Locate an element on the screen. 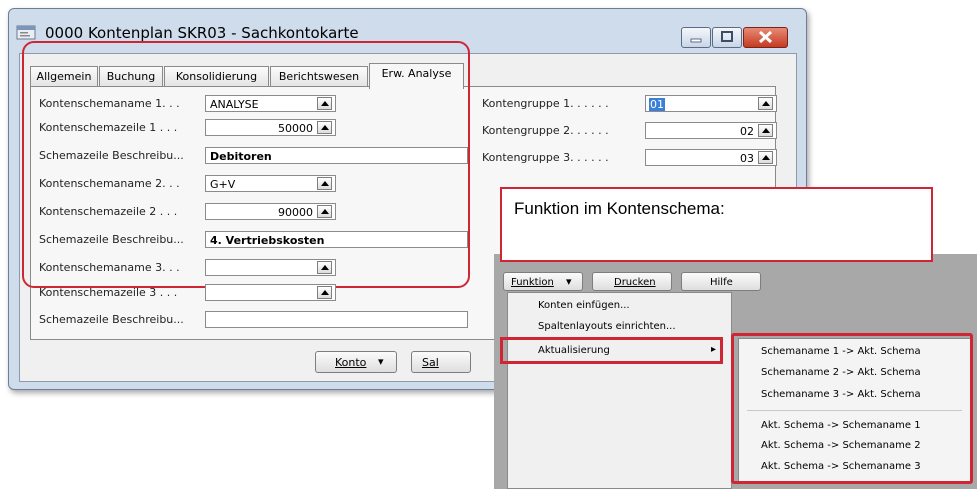 The width and height of the screenshot is (977, 489). callout-text: Funktion im Kontenschema: is located at coordinates (619, 208).